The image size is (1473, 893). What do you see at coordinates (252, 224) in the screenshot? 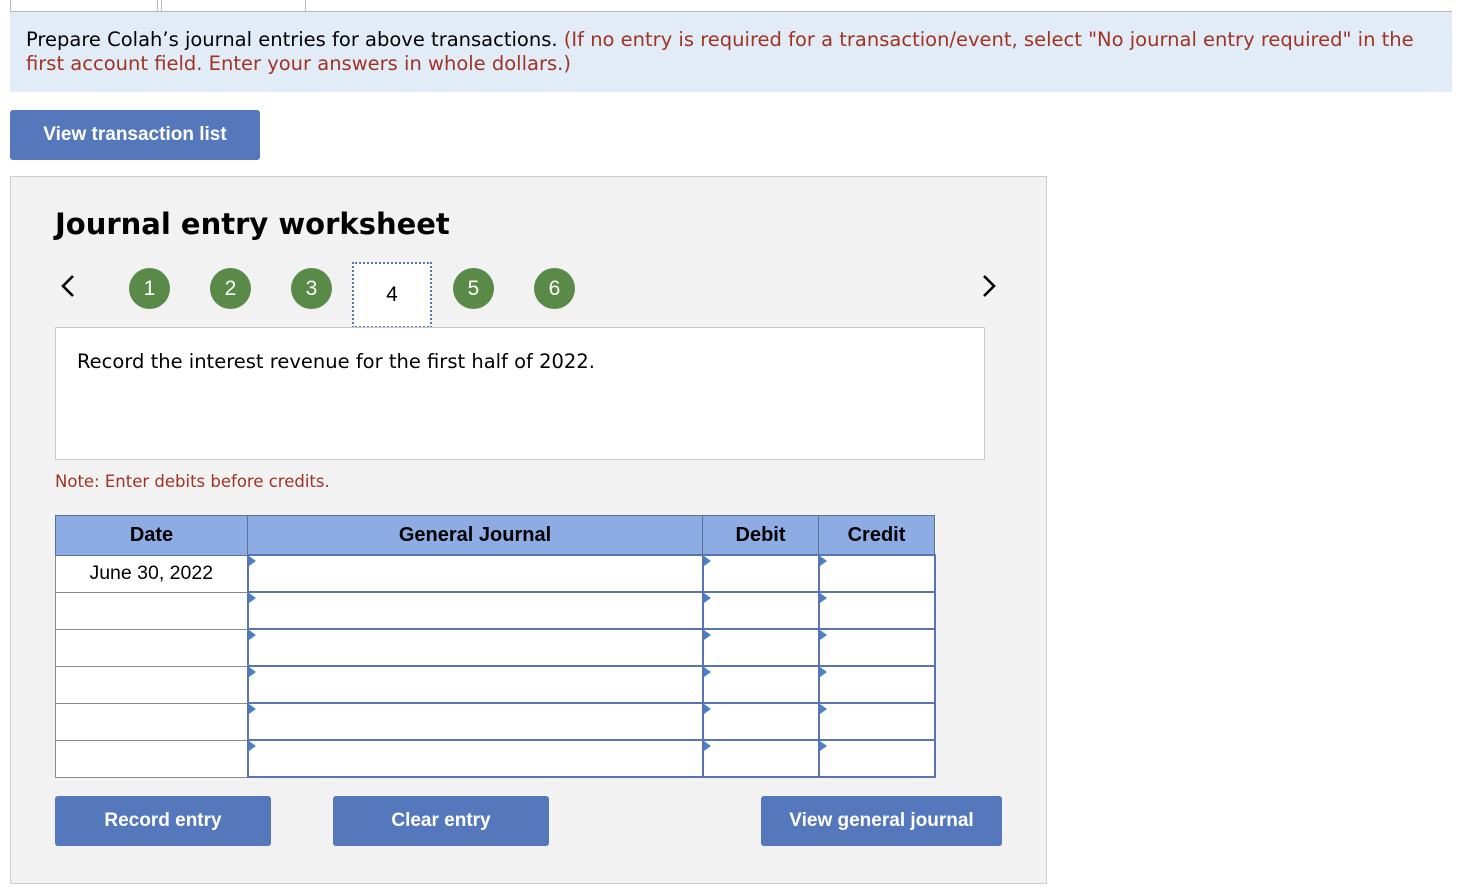
I see `worksheet-title: Journal entry worksheet` at bounding box center [252, 224].